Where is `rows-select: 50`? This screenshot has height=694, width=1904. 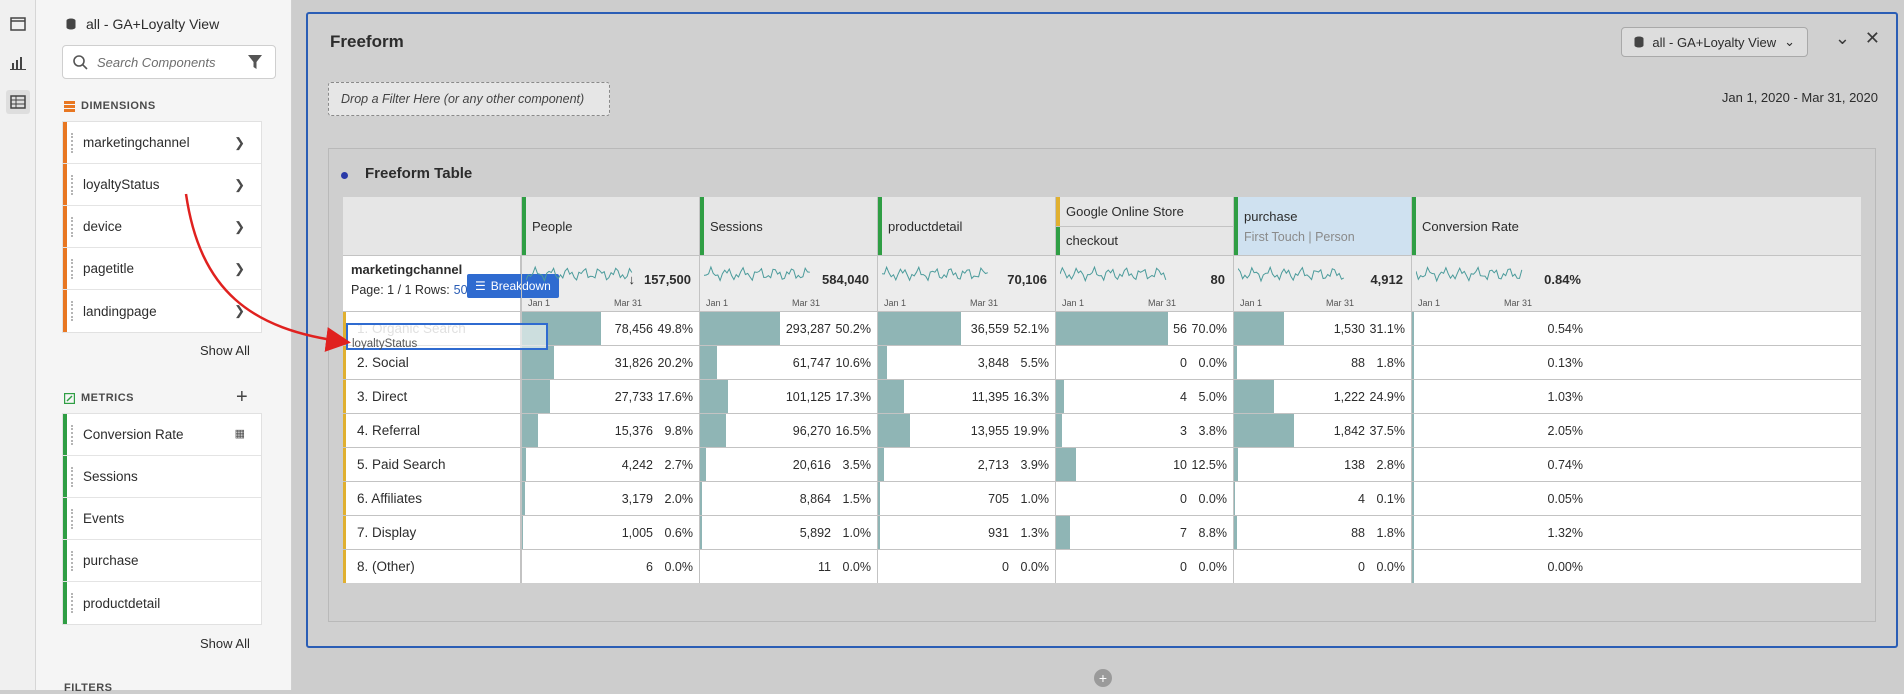 rows-select: 50 is located at coordinates (461, 290).